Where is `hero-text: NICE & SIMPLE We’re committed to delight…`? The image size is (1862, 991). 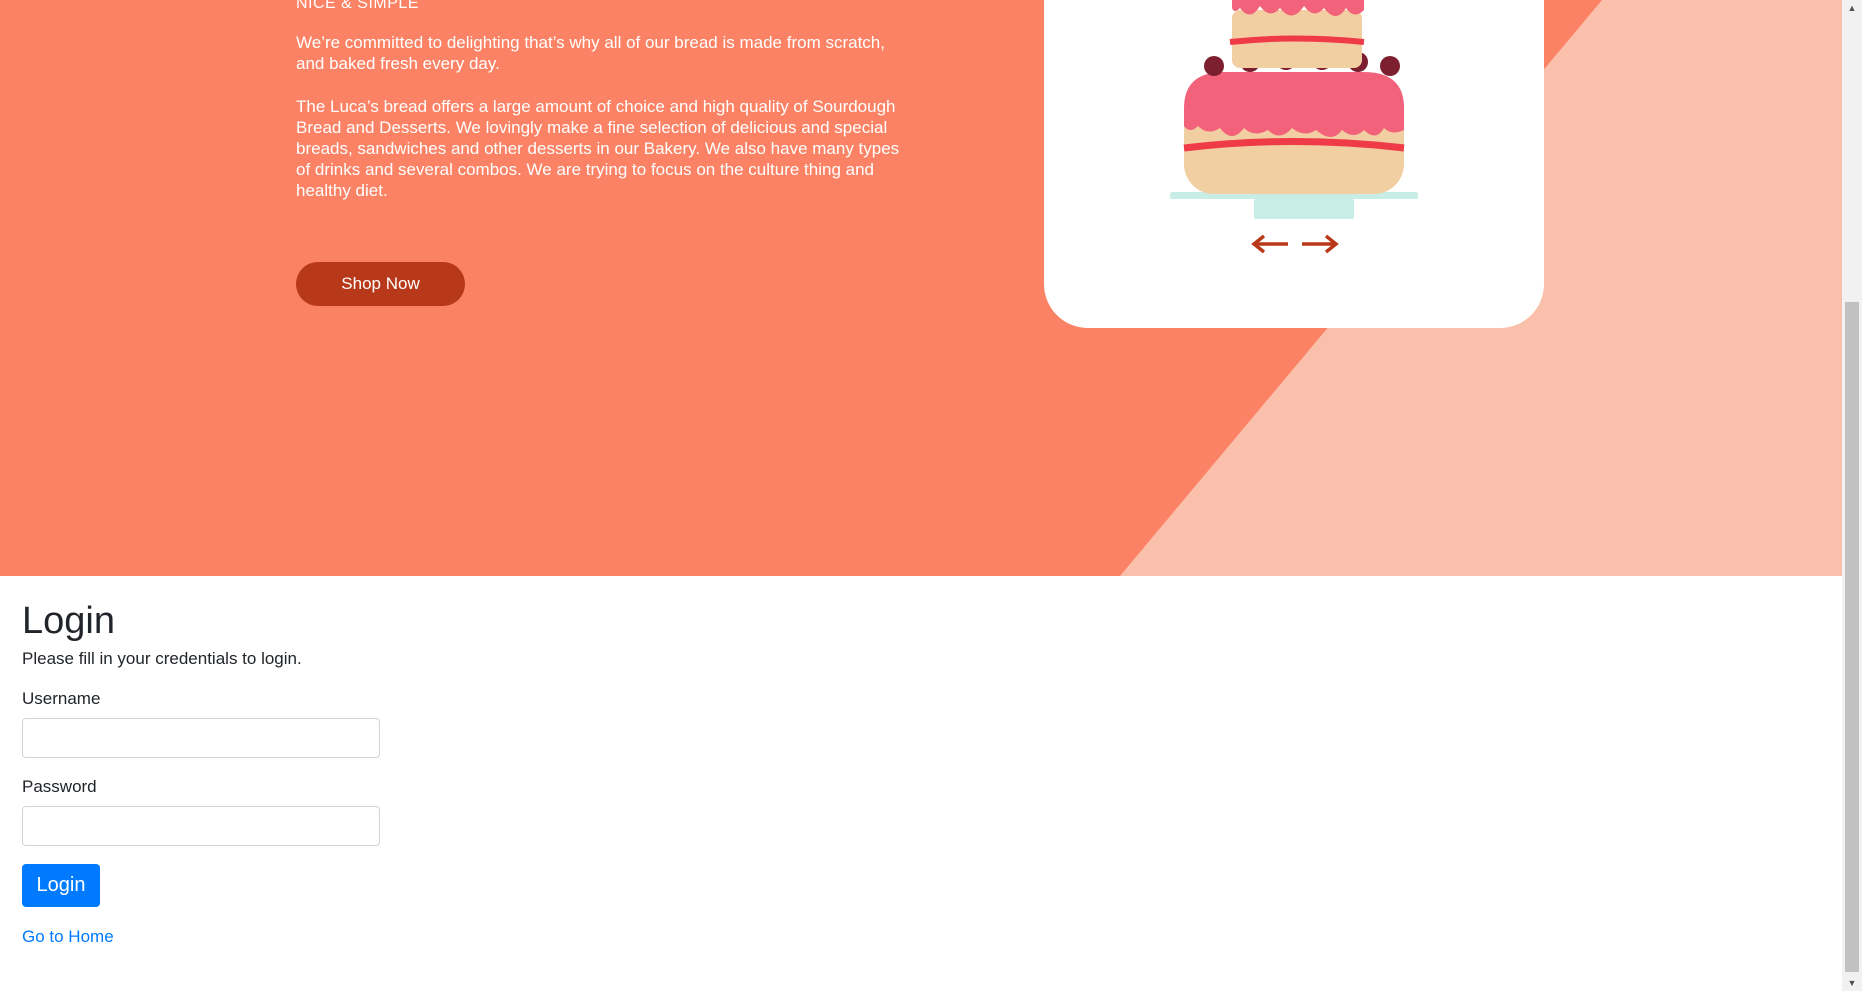
hero-text: NICE & SIMPLE We’re committed to delight… is located at coordinates (601, 100).